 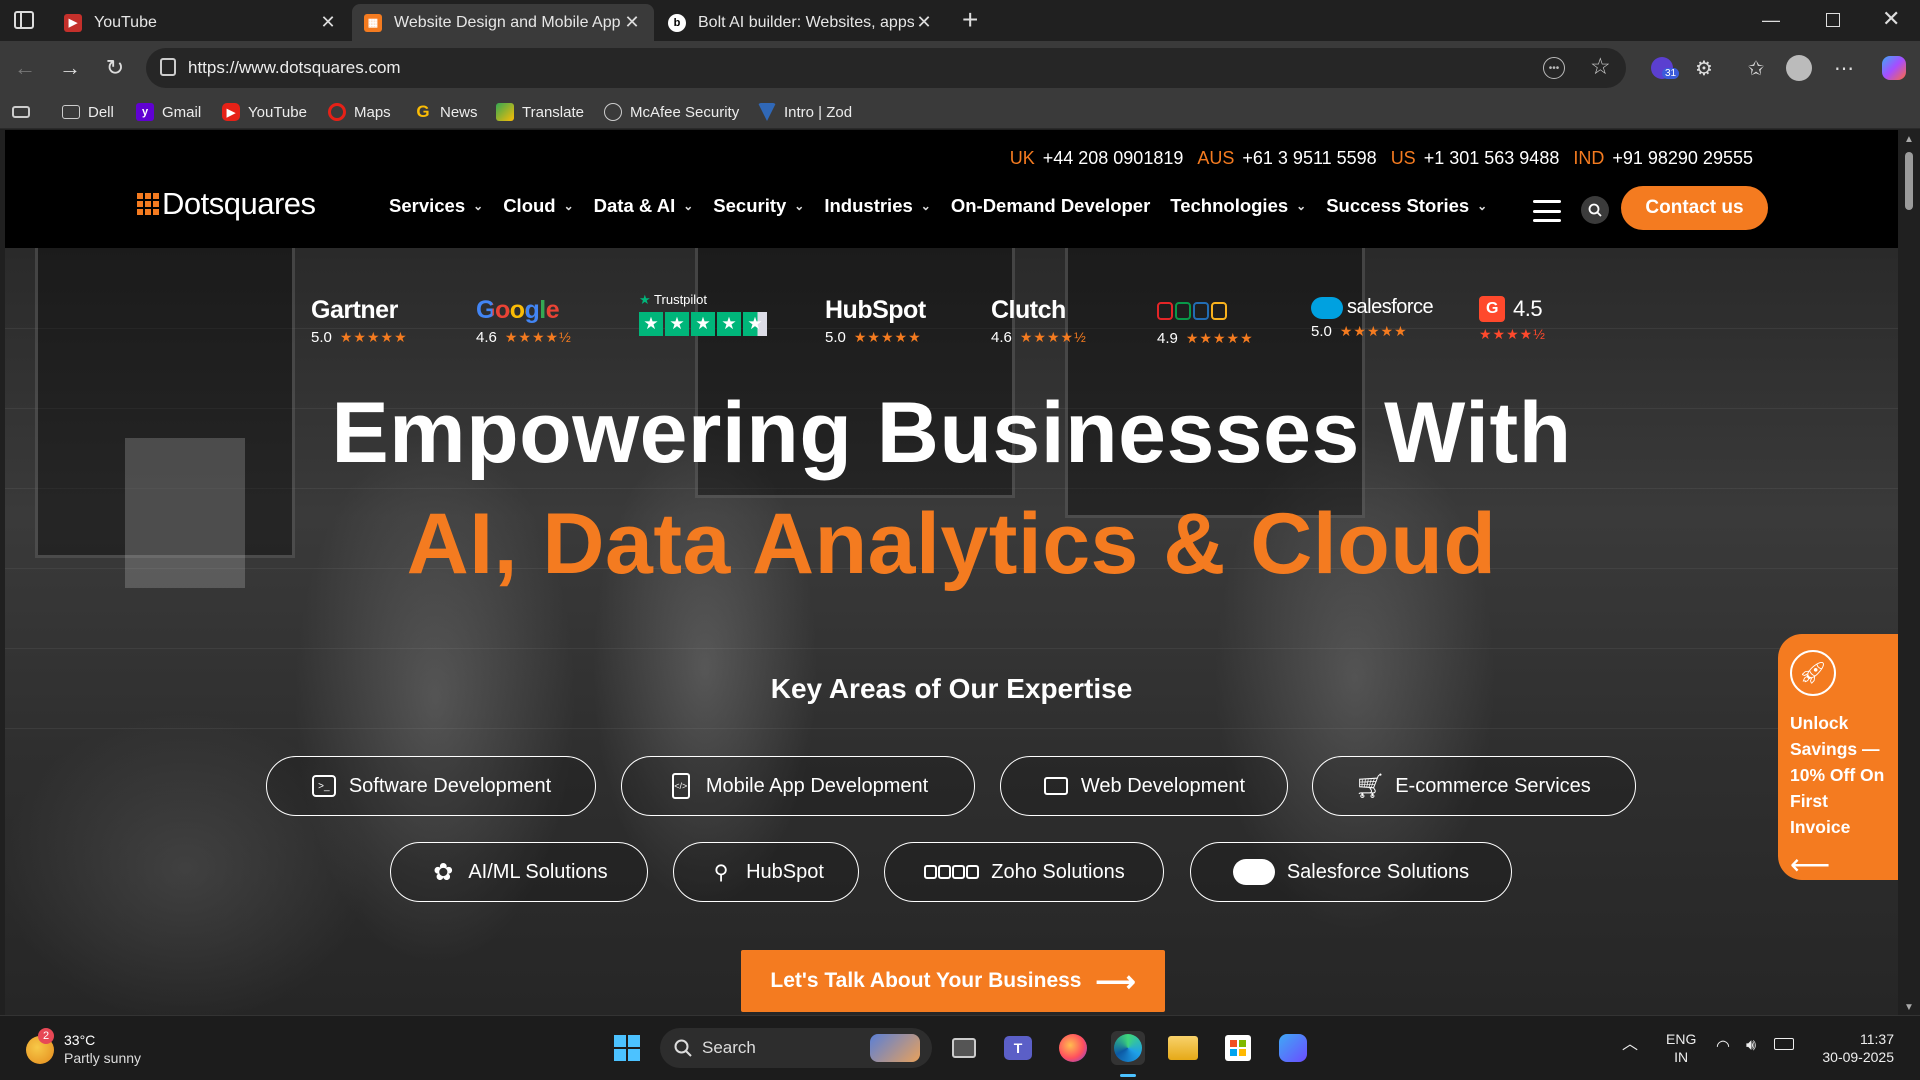 What do you see at coordinates (1547, 211) in the screenshot?
I see `hamburger-menu-icon` at bounding box center [1547, 211].